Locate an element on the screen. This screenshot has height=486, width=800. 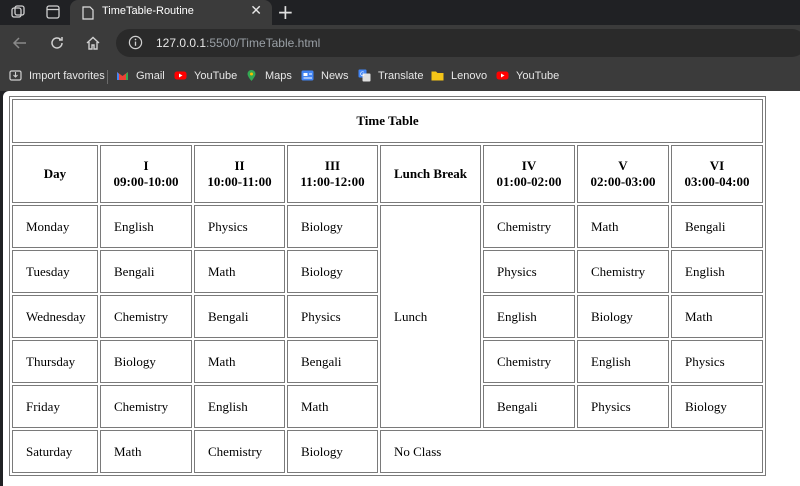
bookmark-news: News is located at coordinates (325, 75).